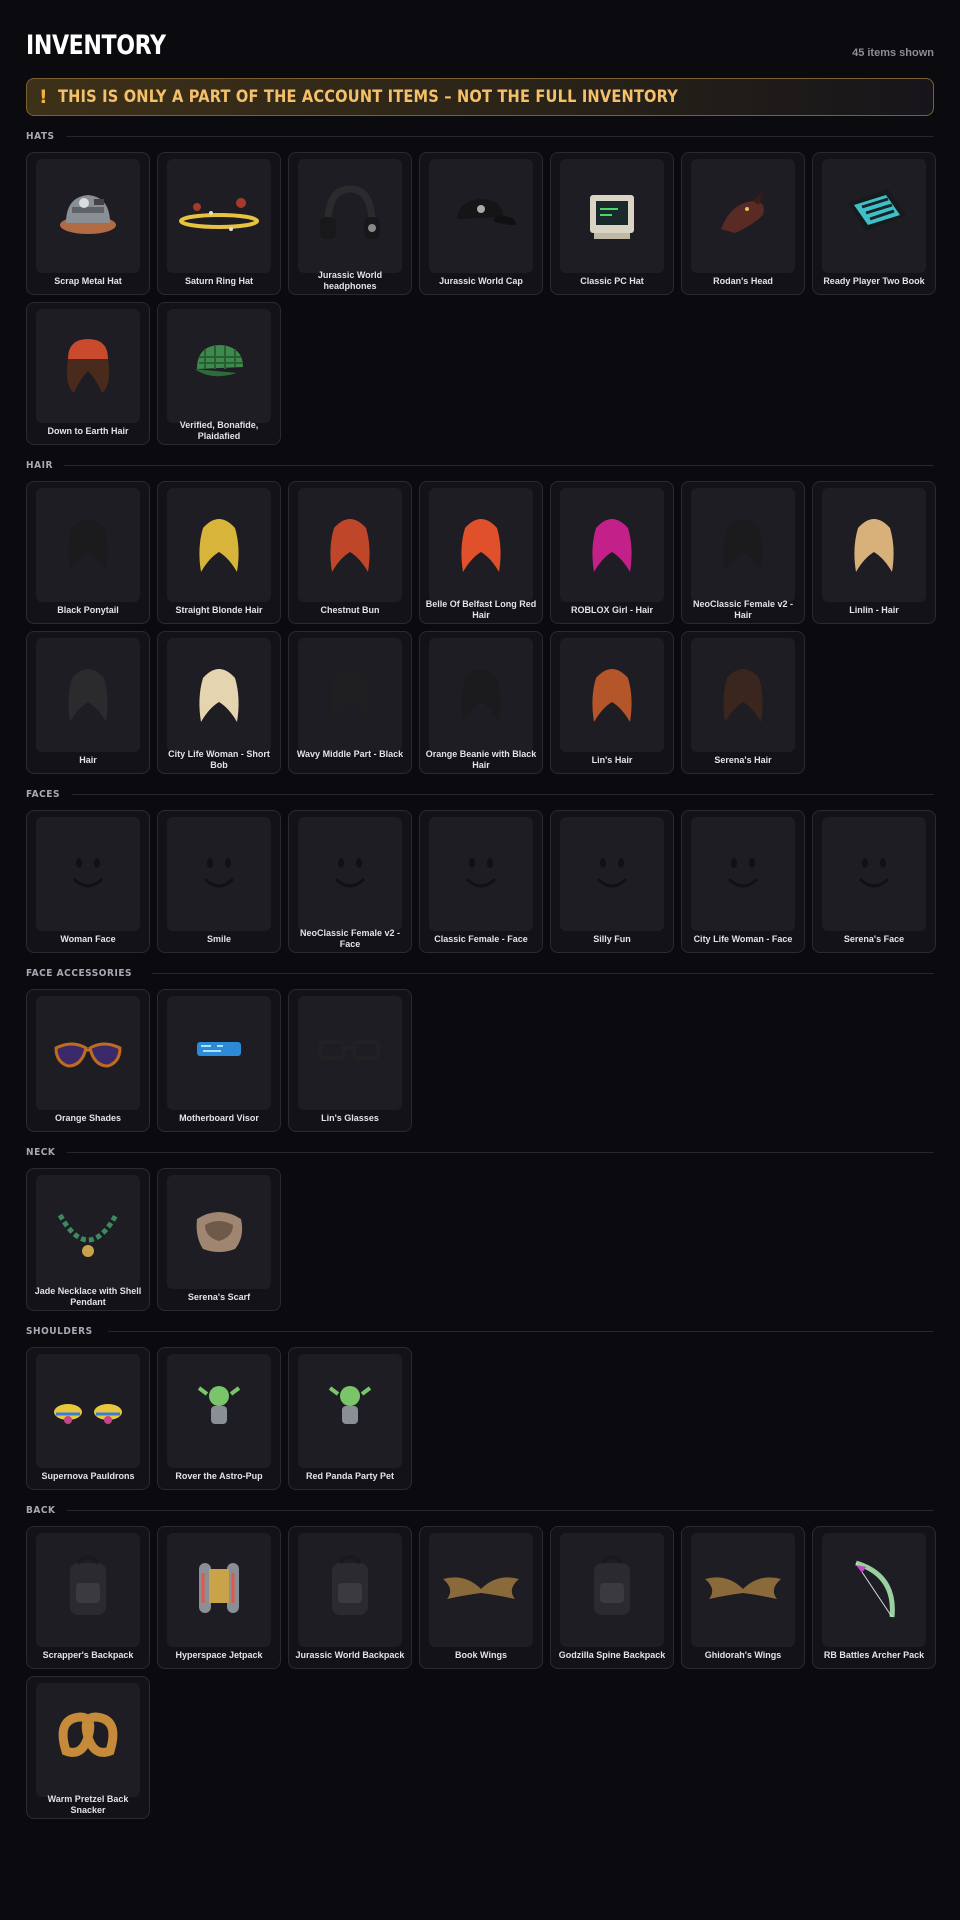 This screenshot has height=1920, width=960. I want to click on inventory-item-card: City Life Woman - Face, so click(743, 881).